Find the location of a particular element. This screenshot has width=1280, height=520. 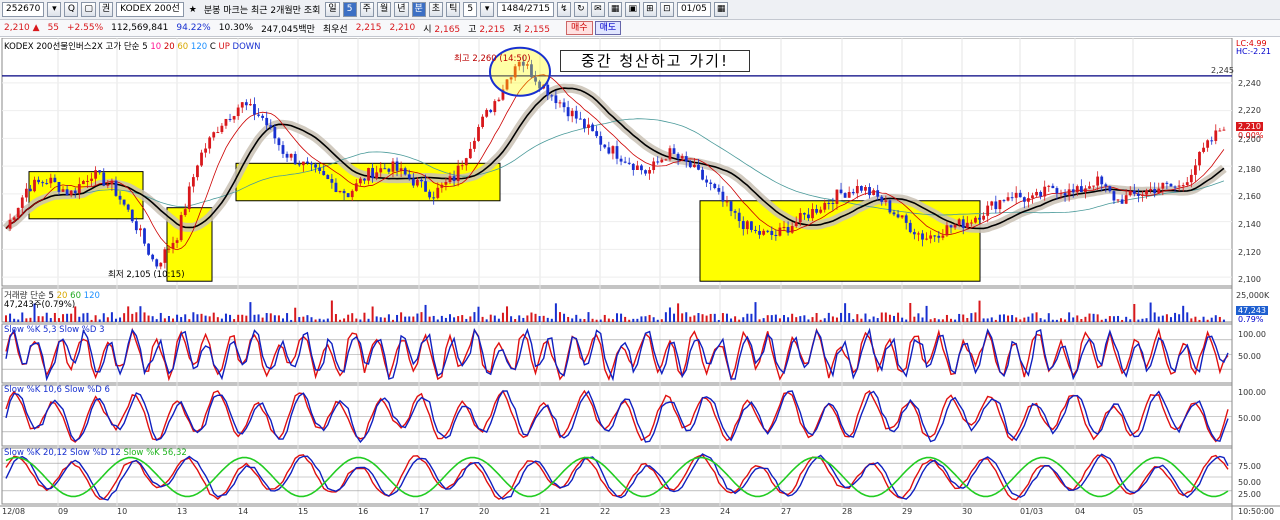

interval-dropdown-icon: ▾ is located at coordinates (487, 9).